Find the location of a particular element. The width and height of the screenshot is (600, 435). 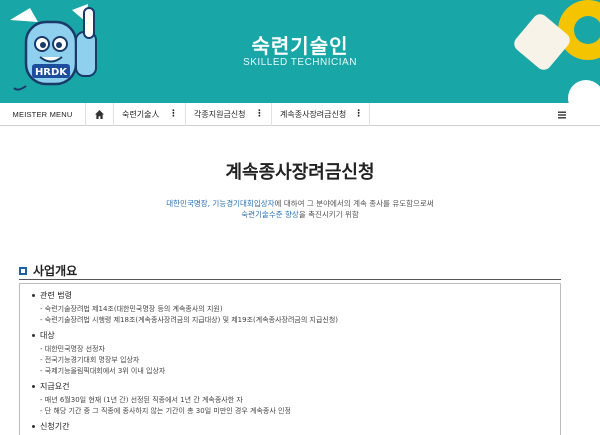

intro-text-part: 에 대하여 그 분야에서의 계속 종사를 유도함으로써 is located at coordinates (354, 203).